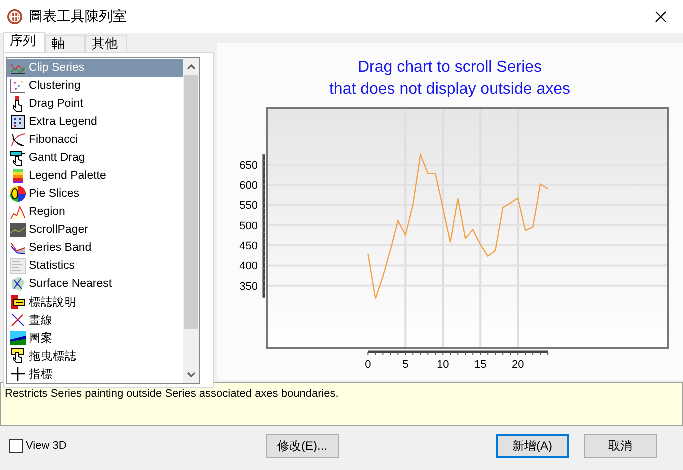  I want to click on tab: 軸, so click(65, 43).